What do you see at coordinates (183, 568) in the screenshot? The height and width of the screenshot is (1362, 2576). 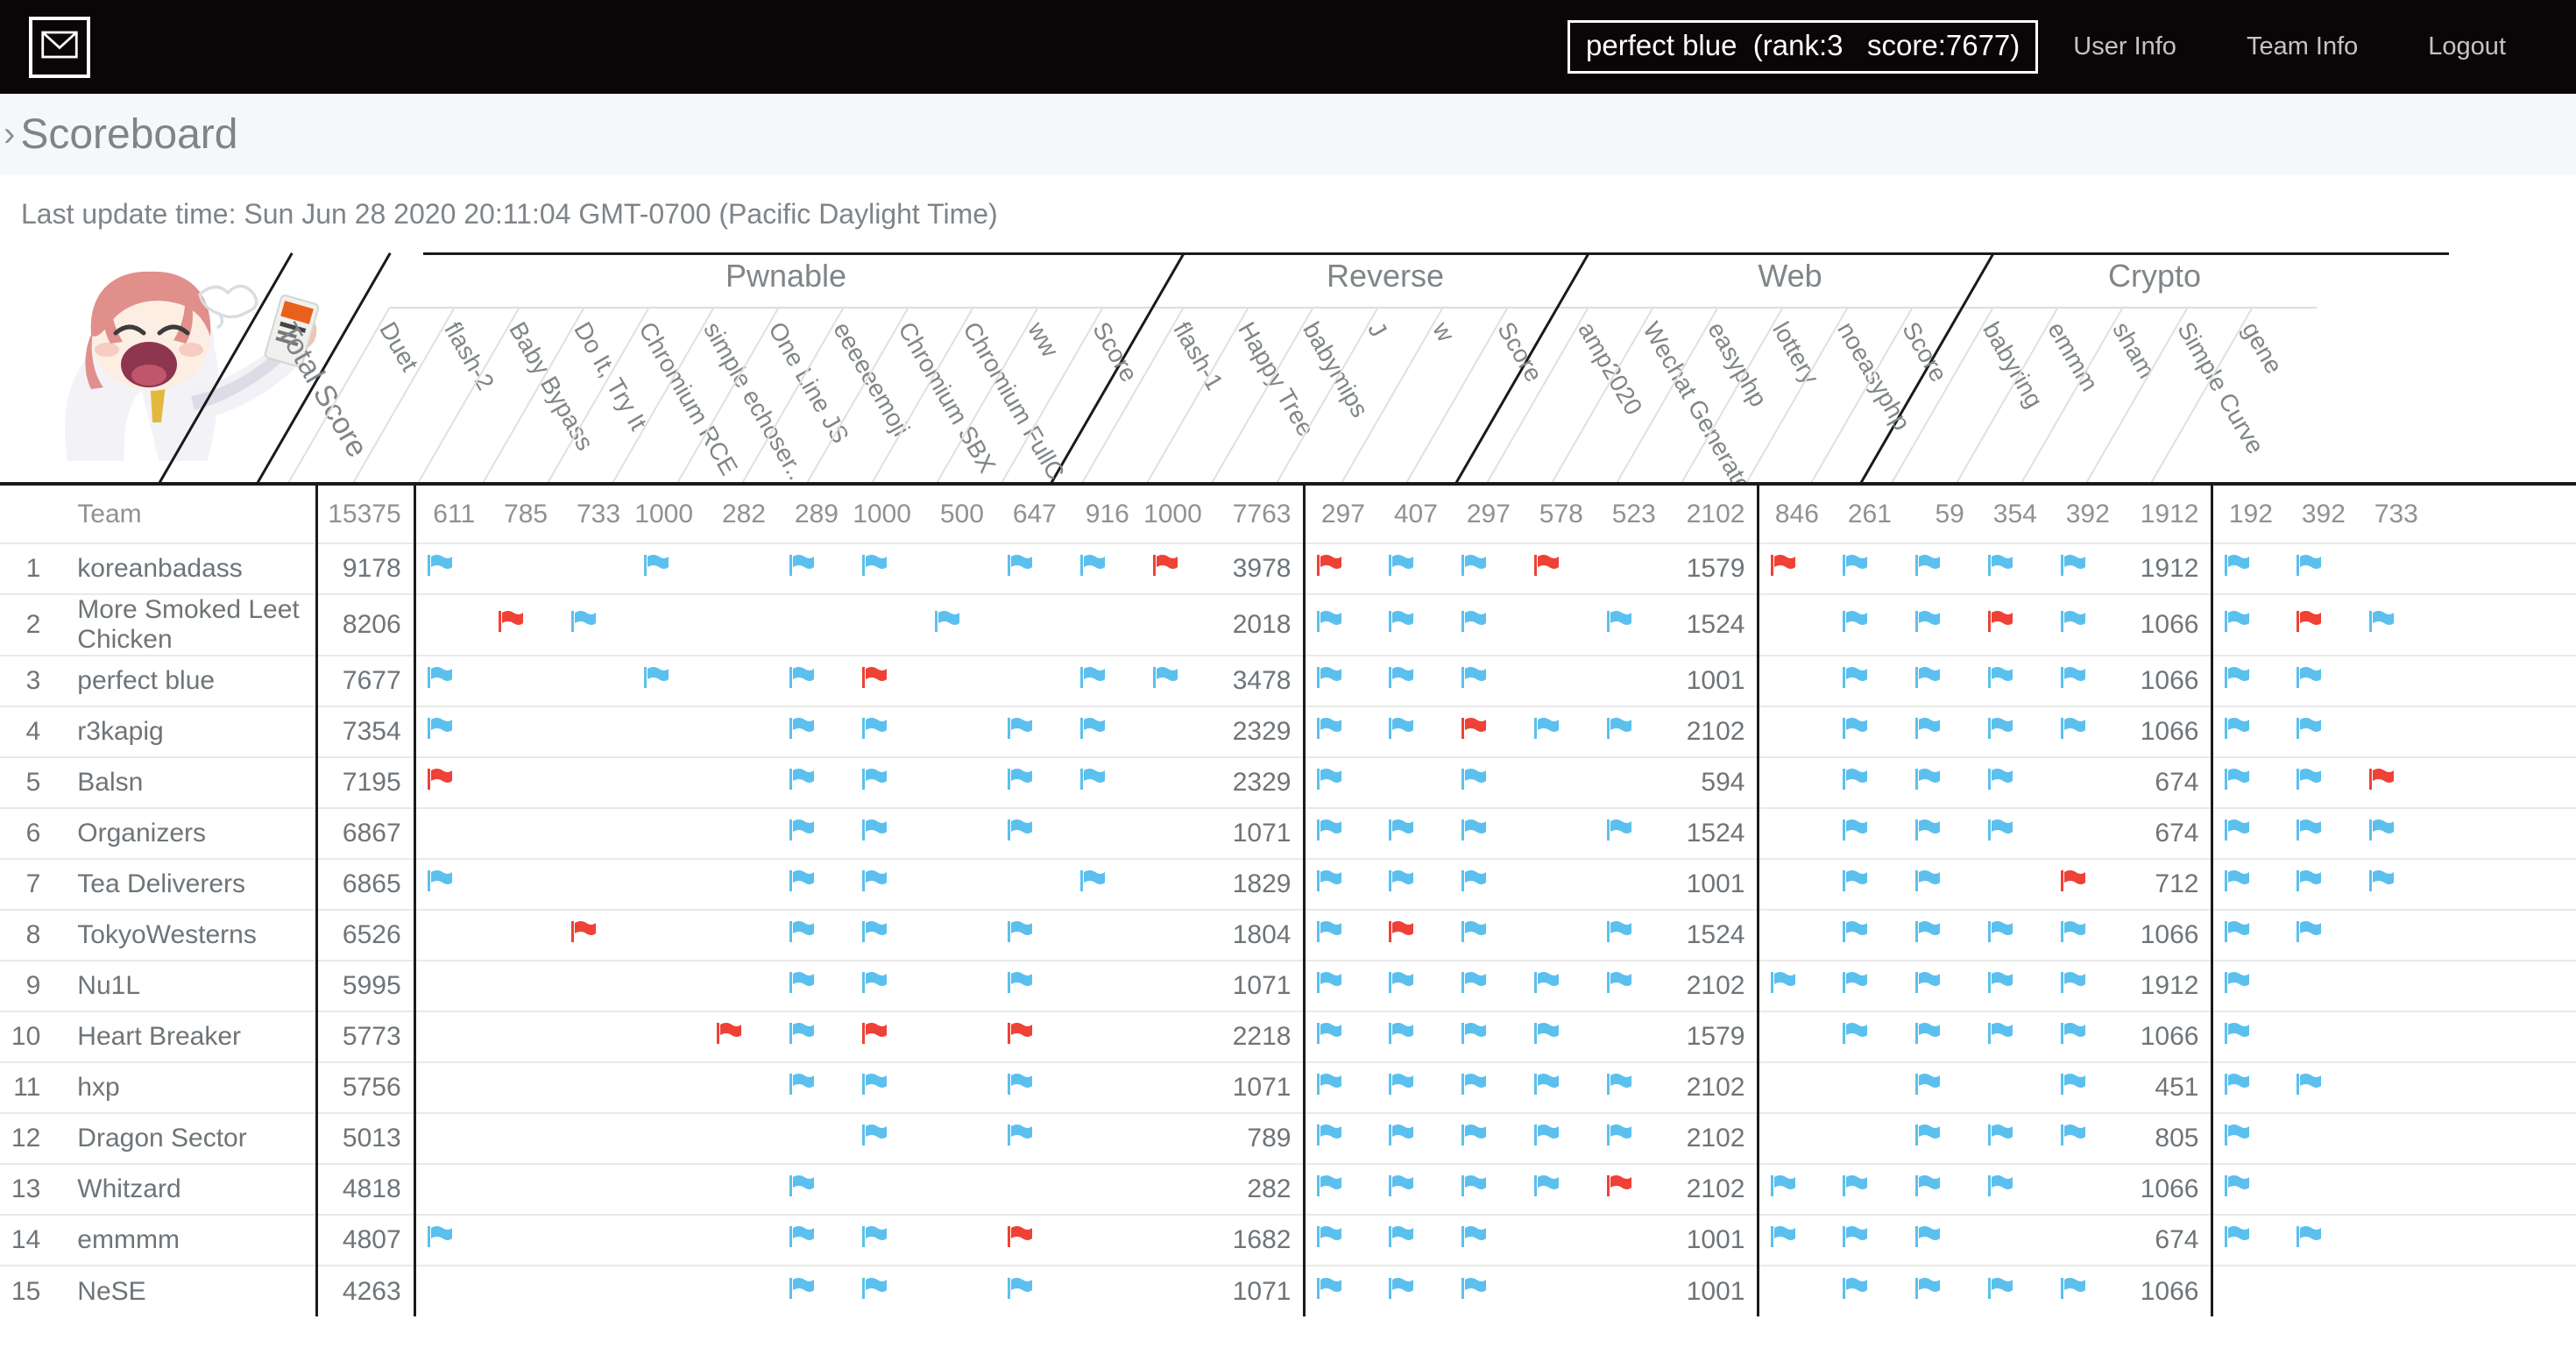 I see `row-team-name: koreanbadass` at bounding box center [183, 568].